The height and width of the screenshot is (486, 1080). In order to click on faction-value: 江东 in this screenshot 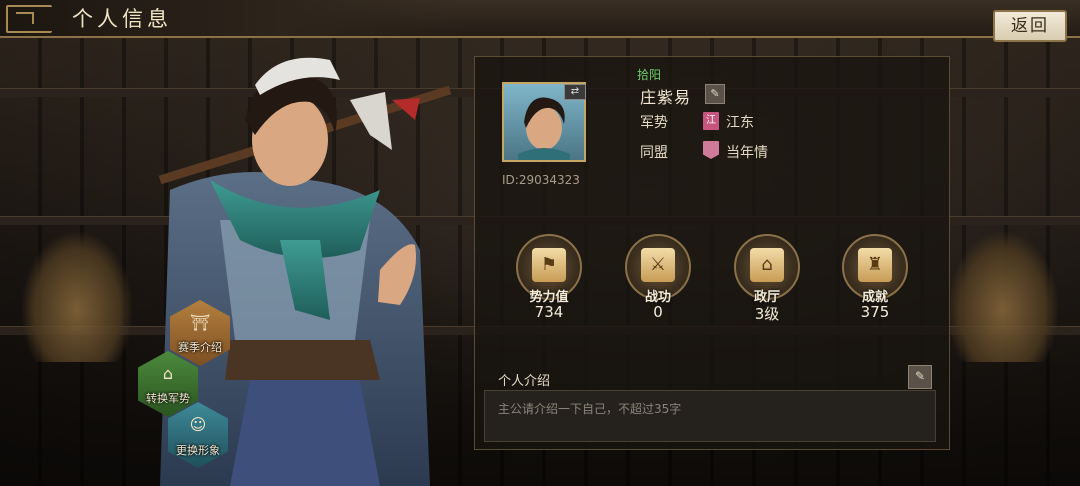, I will do `click(740, 123)`.